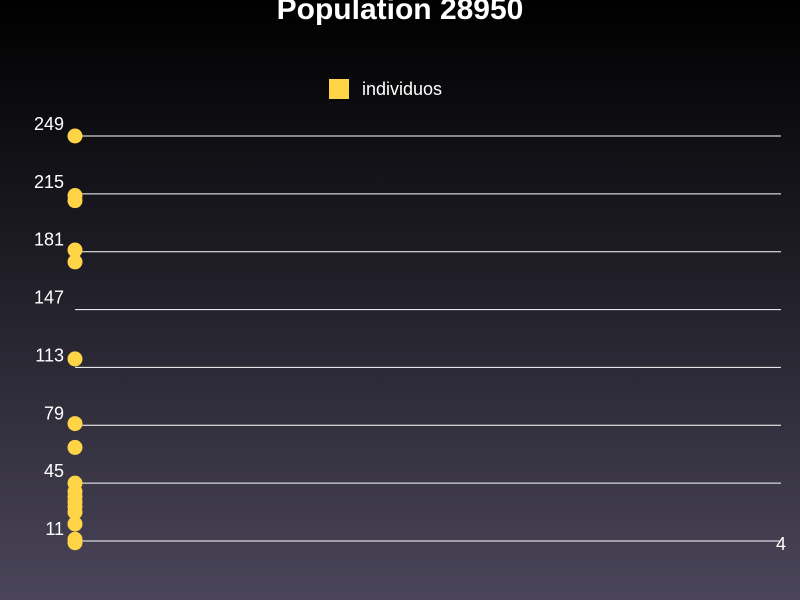 This screenshot has width=800, height=600. I want to click on y-tick-label: 79, so click(54, 413).